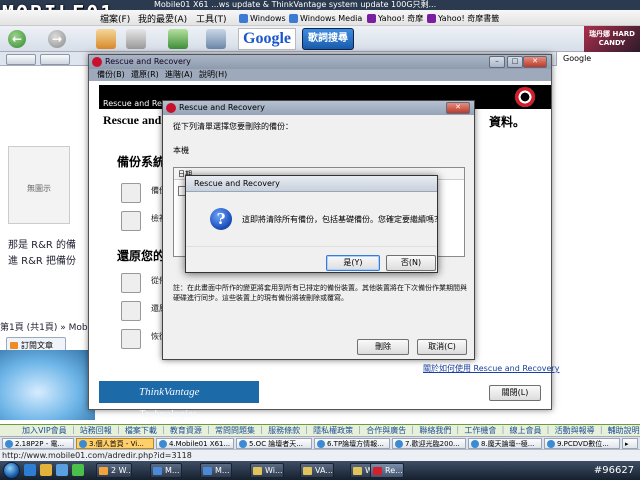 This screenshot has width=640, height=480. I want to click on about-rescue-recovery-link: 關於如何使用 Rescue and Recovery, so click(491, 368).